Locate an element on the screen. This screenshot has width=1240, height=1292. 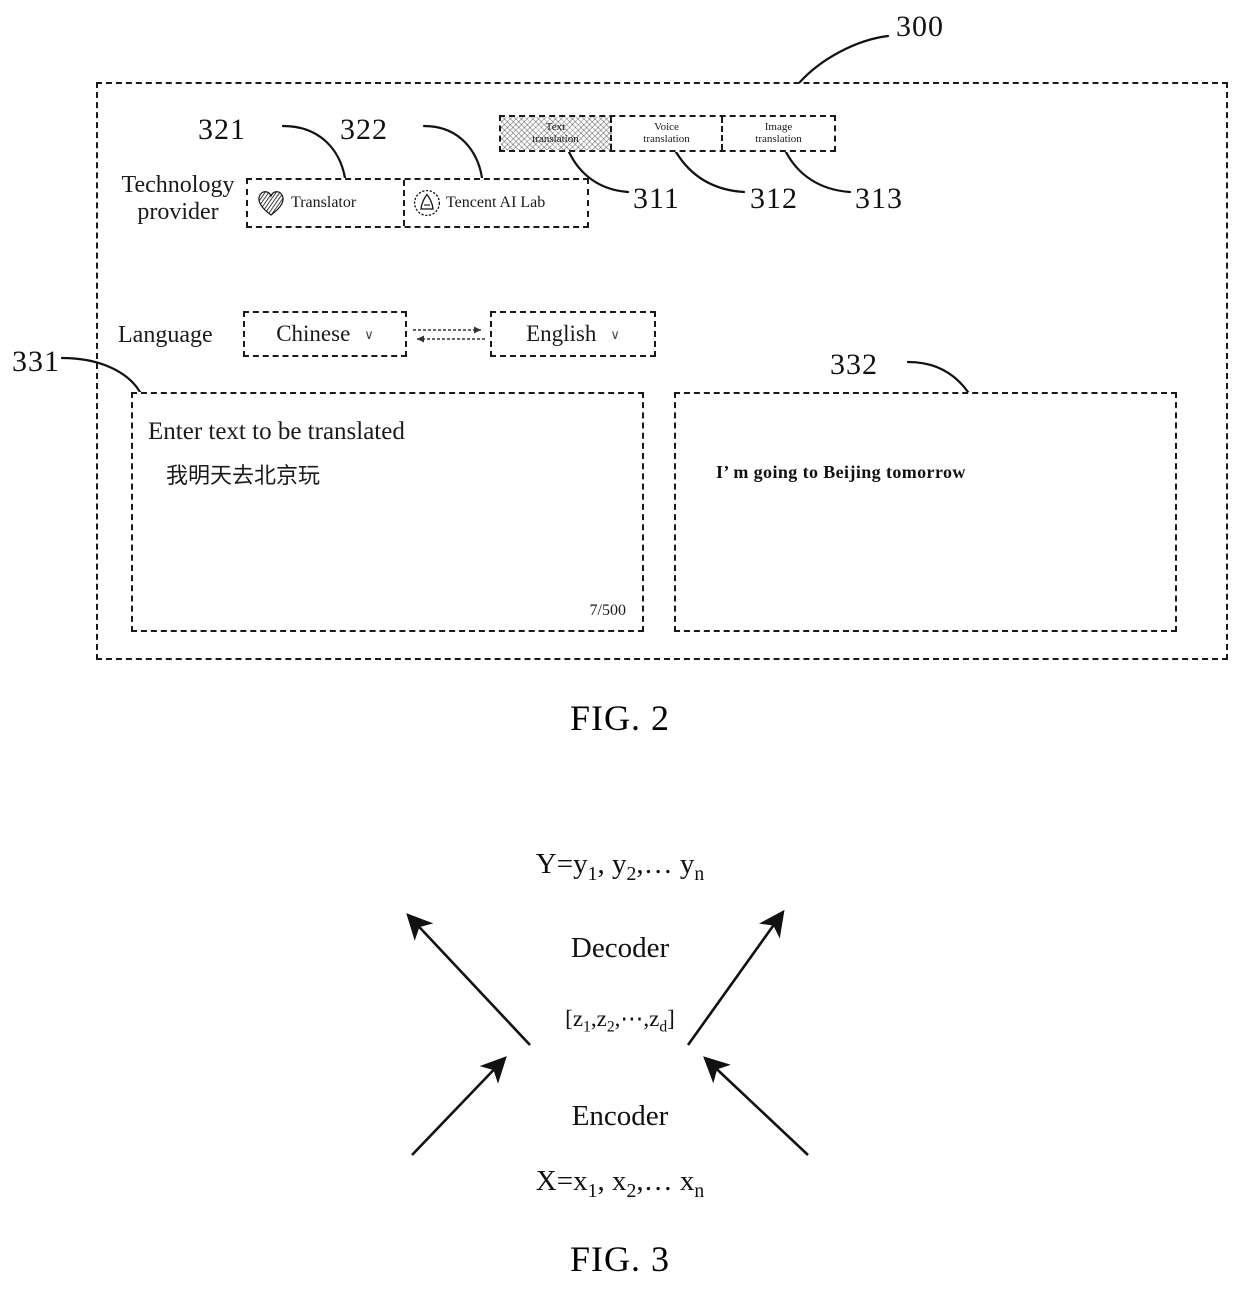
reference-numeral-300: 300 is located at coordinates (920, 26).